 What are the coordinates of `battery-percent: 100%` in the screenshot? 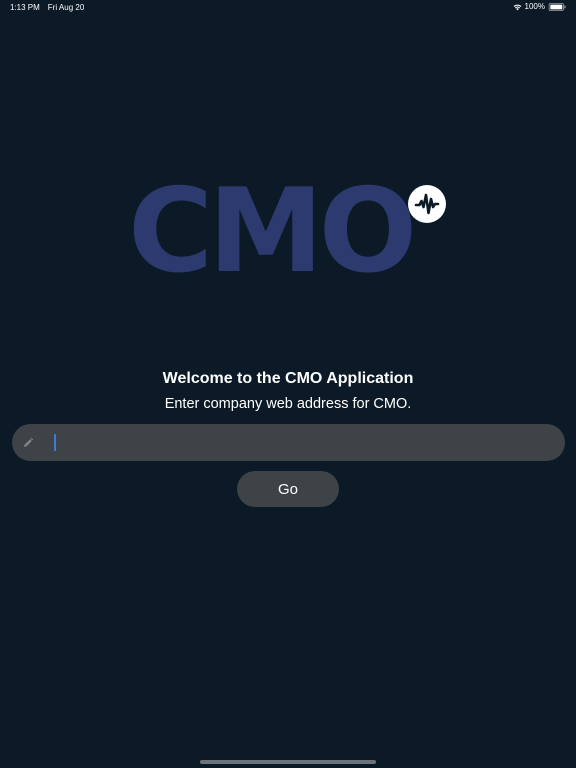 It's located at (534, 6).